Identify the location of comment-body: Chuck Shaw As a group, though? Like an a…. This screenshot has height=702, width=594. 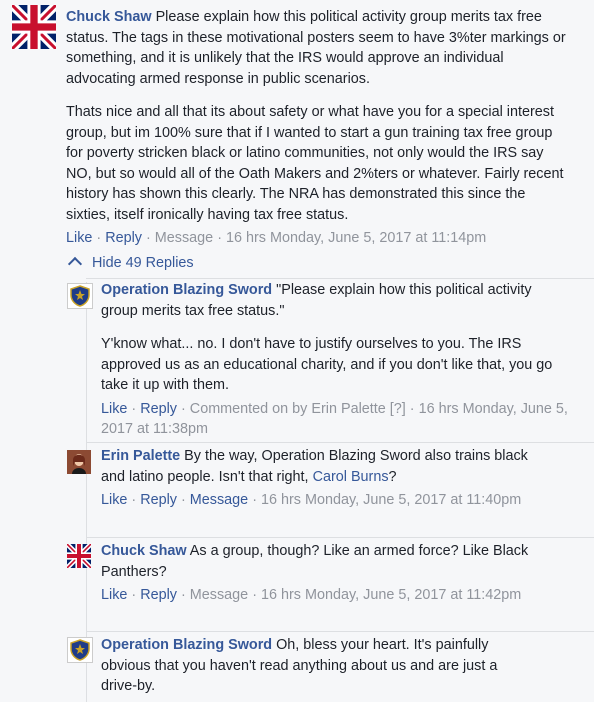
(326, 561).